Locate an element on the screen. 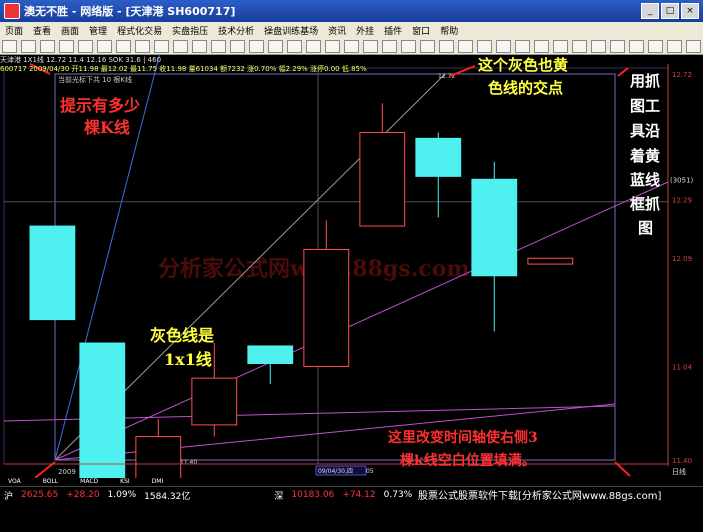 The width and height of the screenshot is (703, 532). annot-tool-3: 具沿 is located at coordinates (645, 131).